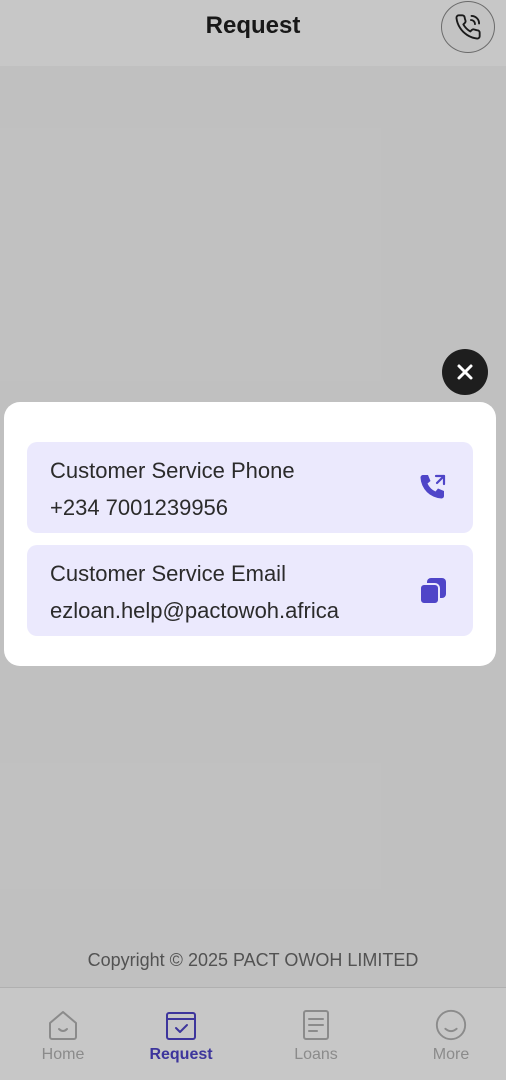  What do you see at coordinates (194, 610) in the screenshot?
I see `email-card-value: ezloan.help@pactowoh.africa` at bounding box center [194, 610].